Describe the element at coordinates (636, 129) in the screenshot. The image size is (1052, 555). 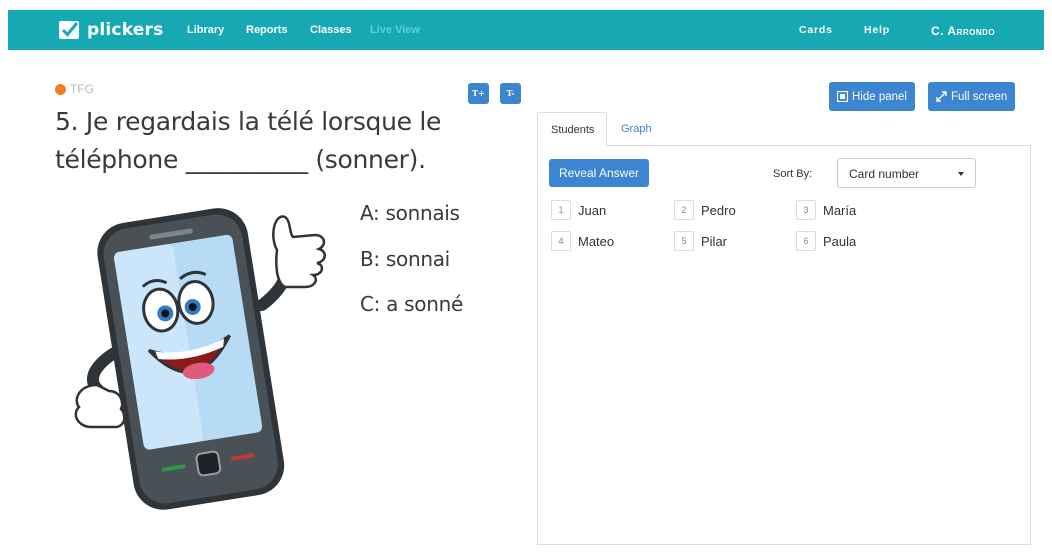
I see `tab-graph: Graph` at that location.